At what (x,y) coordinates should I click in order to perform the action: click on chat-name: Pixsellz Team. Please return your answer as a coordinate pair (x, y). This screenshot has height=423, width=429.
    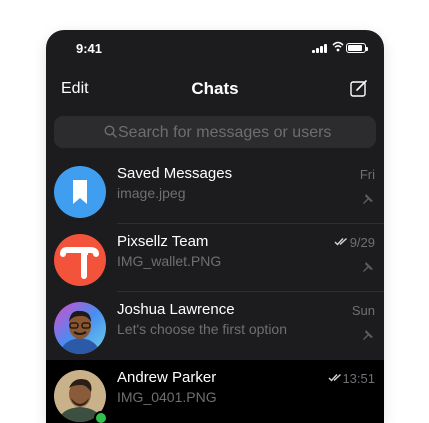
    Looking at the image, I should click on (163, 241).